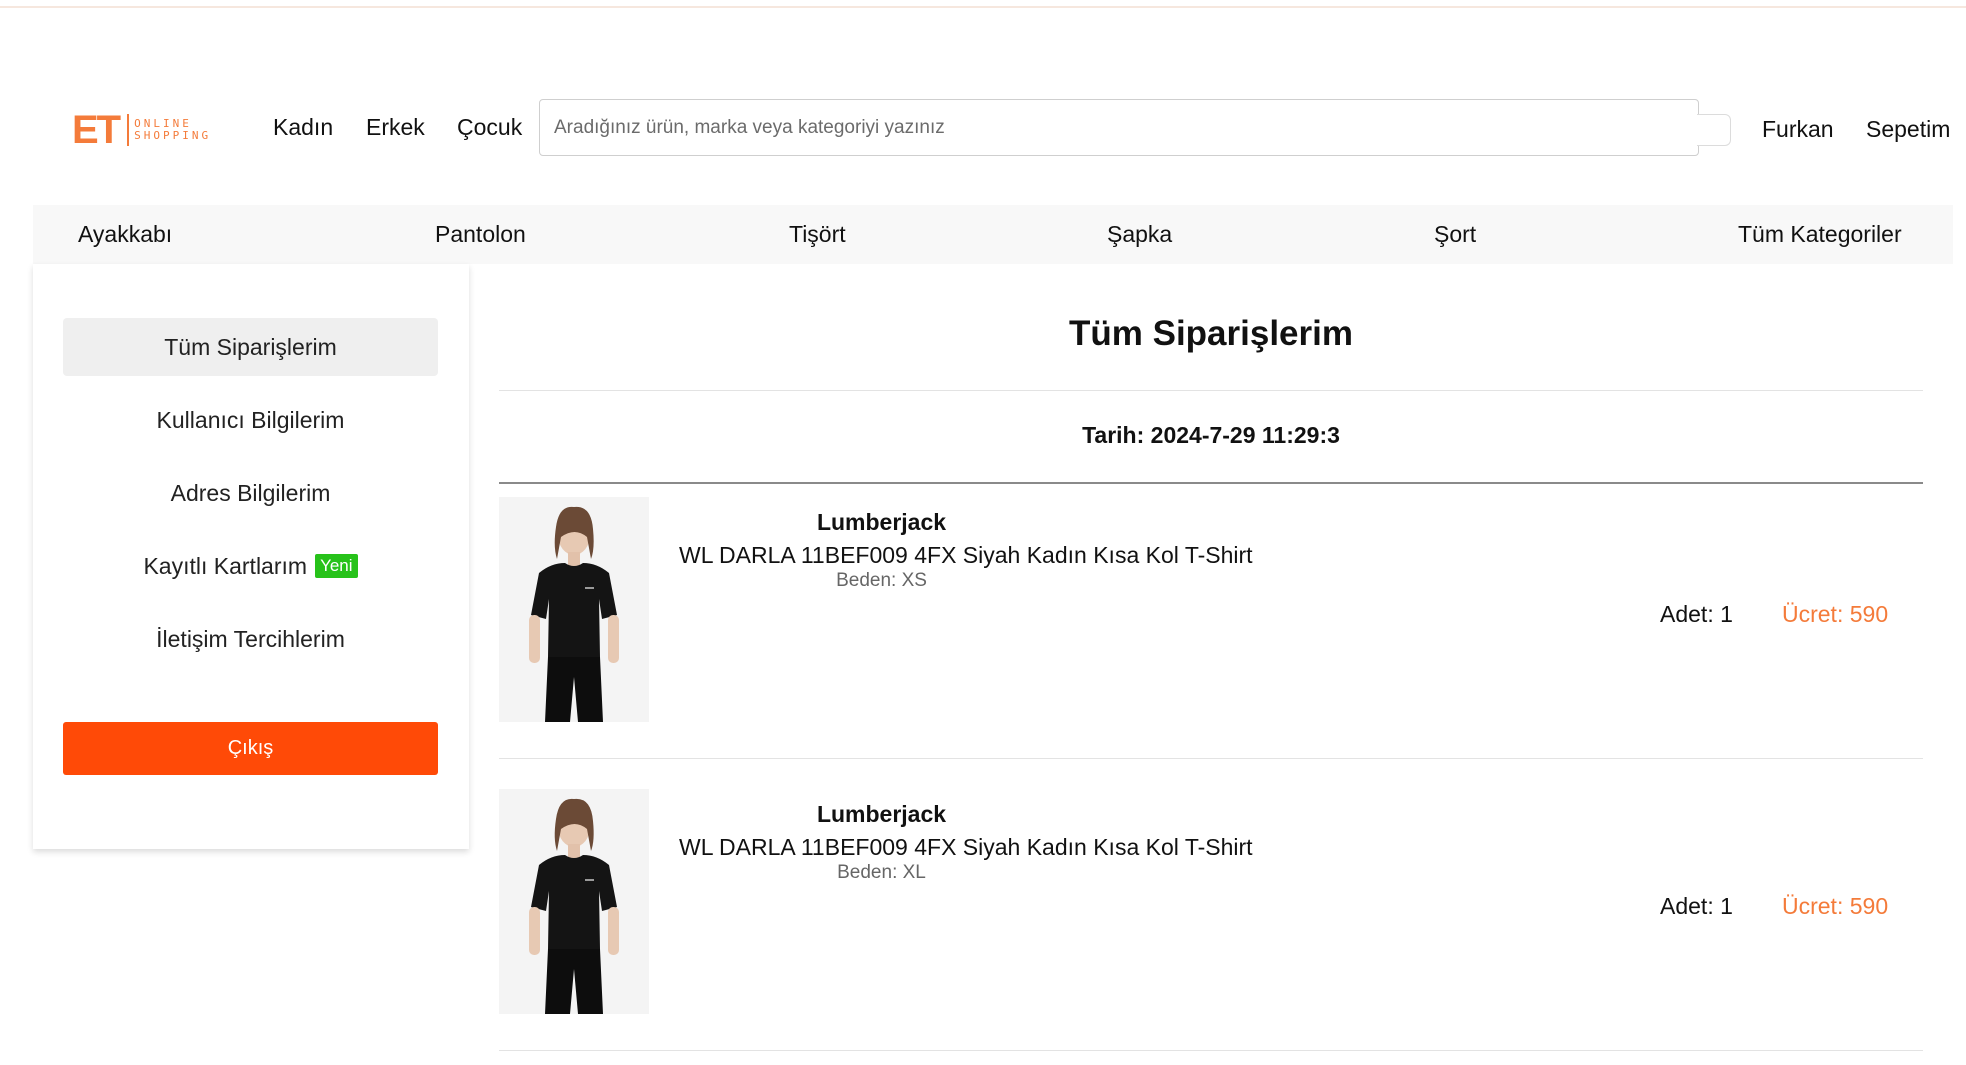 This screenshot has width=1966, height=1065. What do you see at coordinates (1908, 129) in the screenshot?
I see `cart-link: Sepetim` at bounding box center [1908, 129].